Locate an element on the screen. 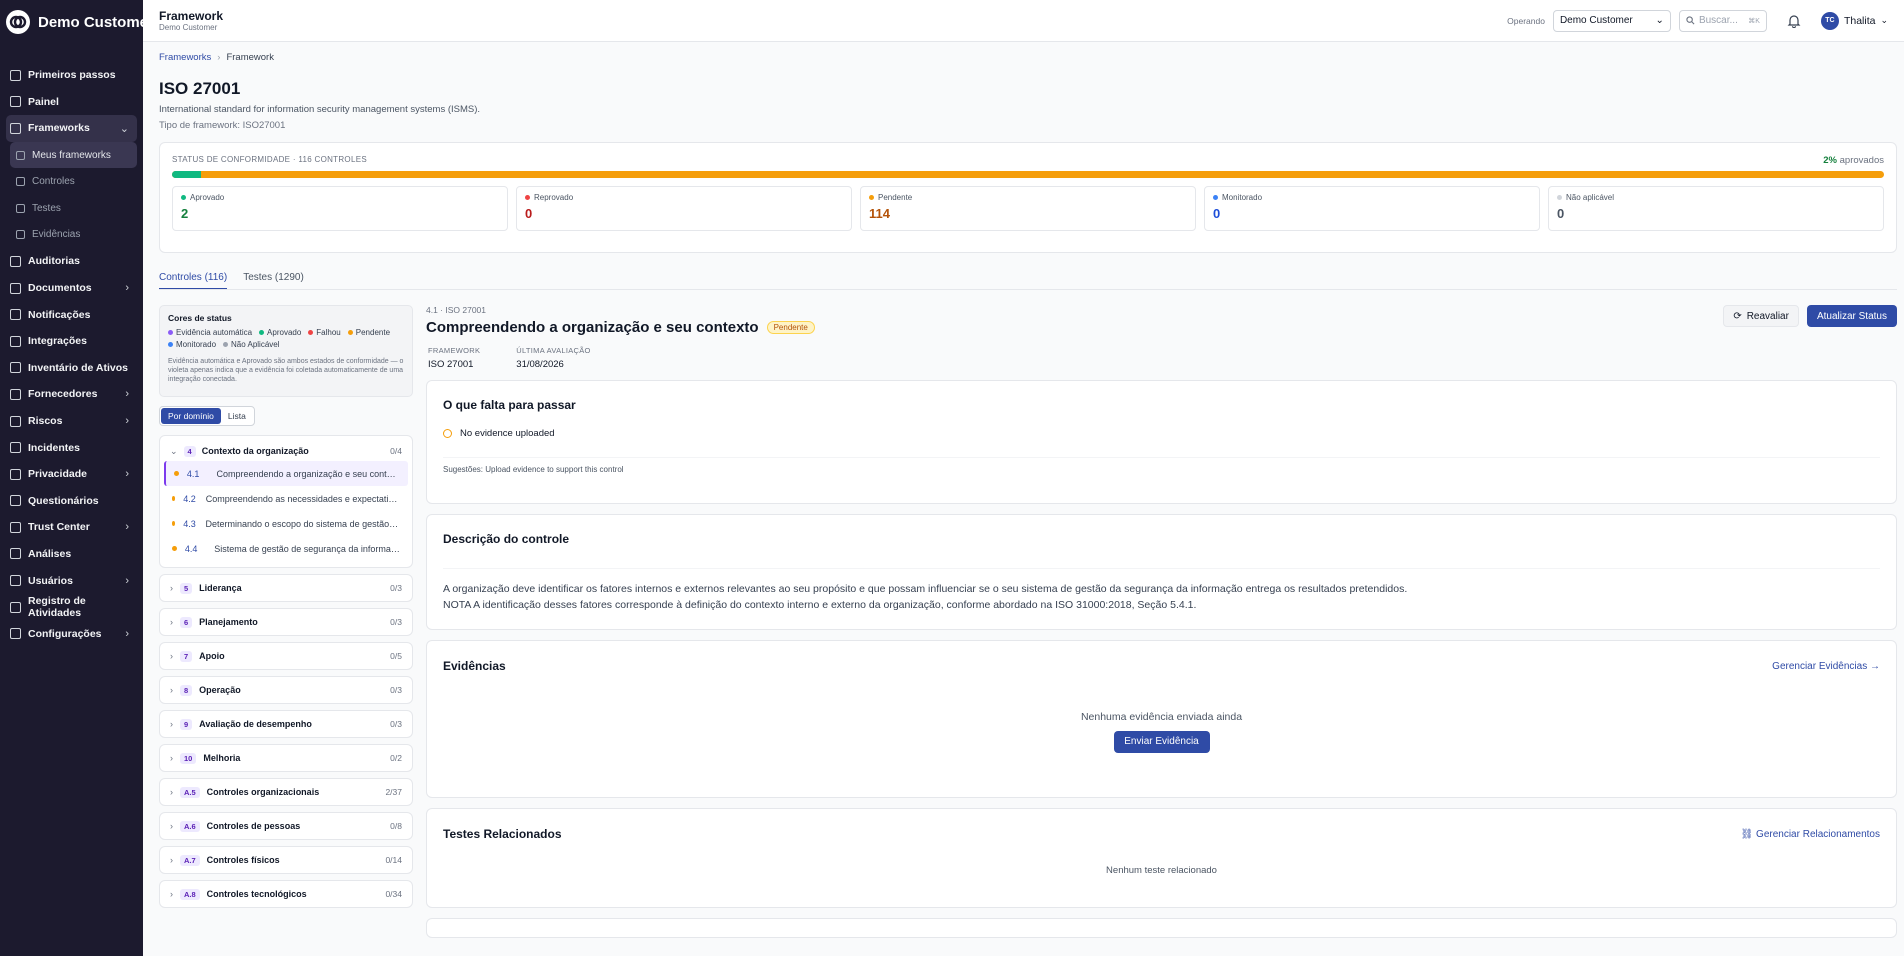  sidebar-item-riscos: Riscos › is located at coordinates (71, 421).